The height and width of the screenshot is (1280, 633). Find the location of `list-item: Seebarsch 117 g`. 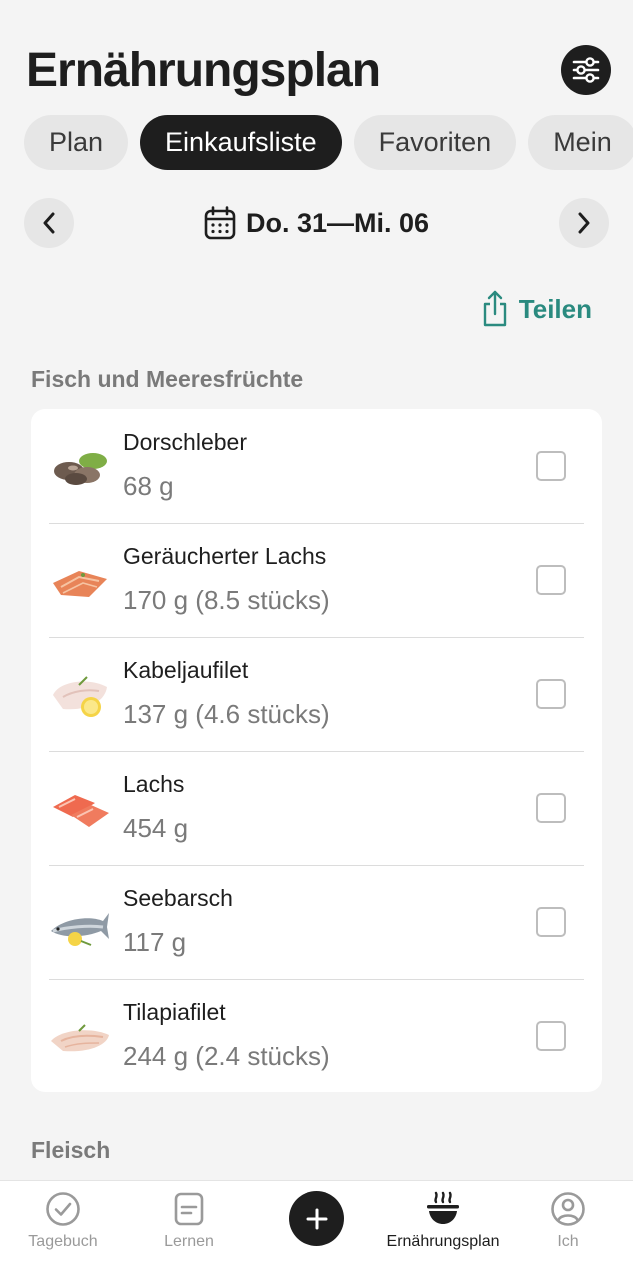

list-item: Seebarsch 117 g is located at coordinates (316, 922).